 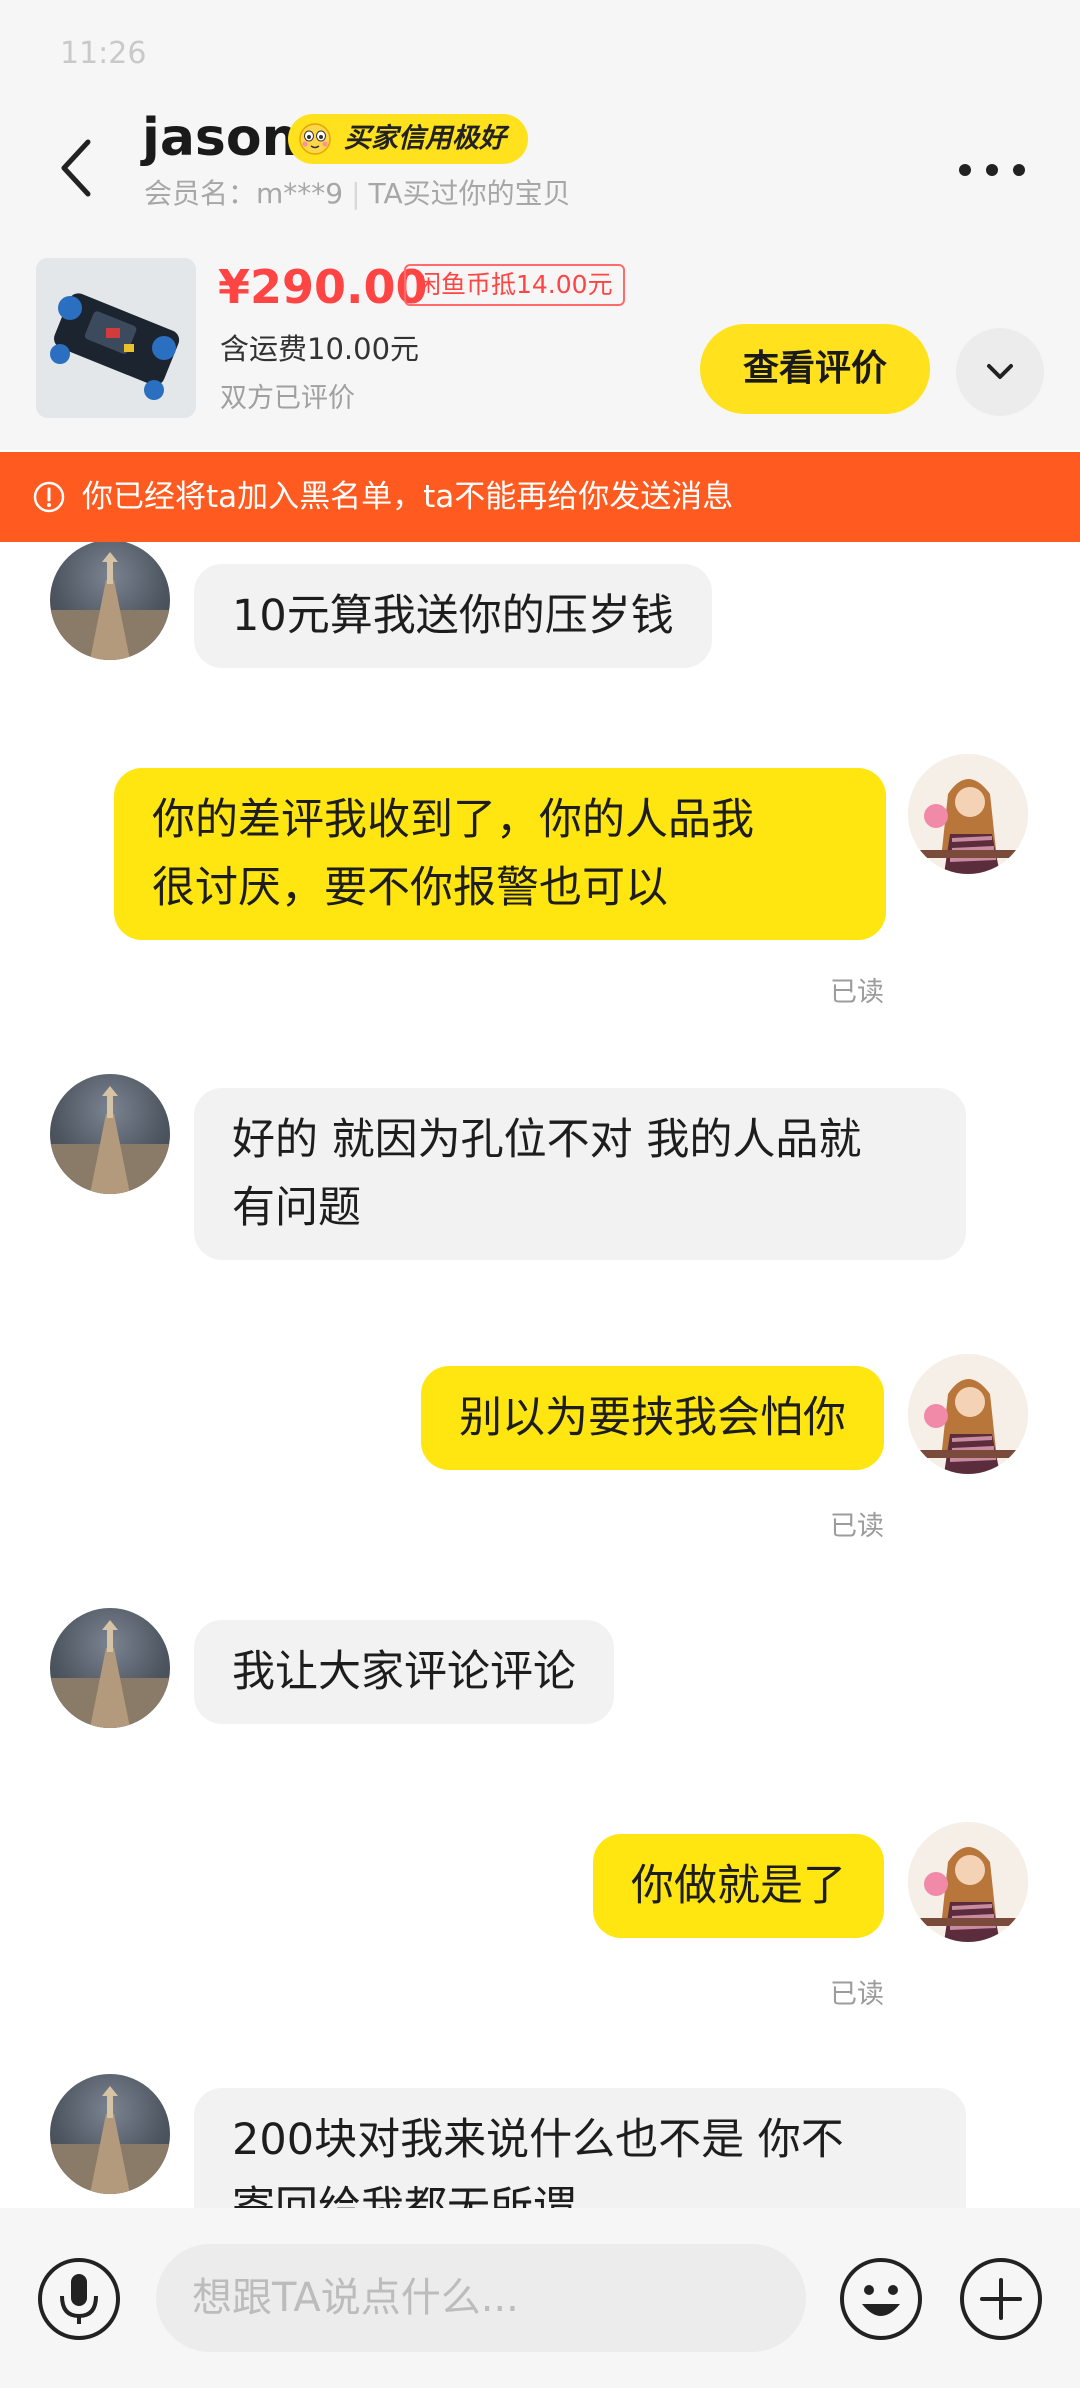 I want to click on chevron-down-icon, so click(x=1000, y=371).